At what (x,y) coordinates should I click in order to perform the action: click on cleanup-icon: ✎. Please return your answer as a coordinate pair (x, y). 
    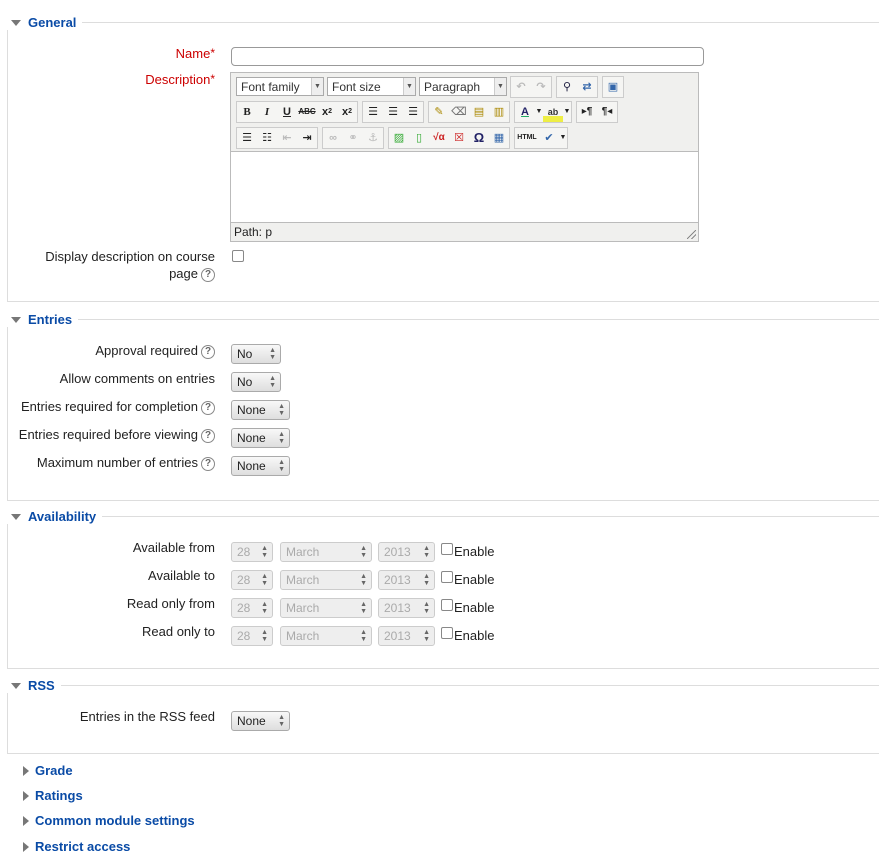
    Looking at the image, I should click on (439, 112).